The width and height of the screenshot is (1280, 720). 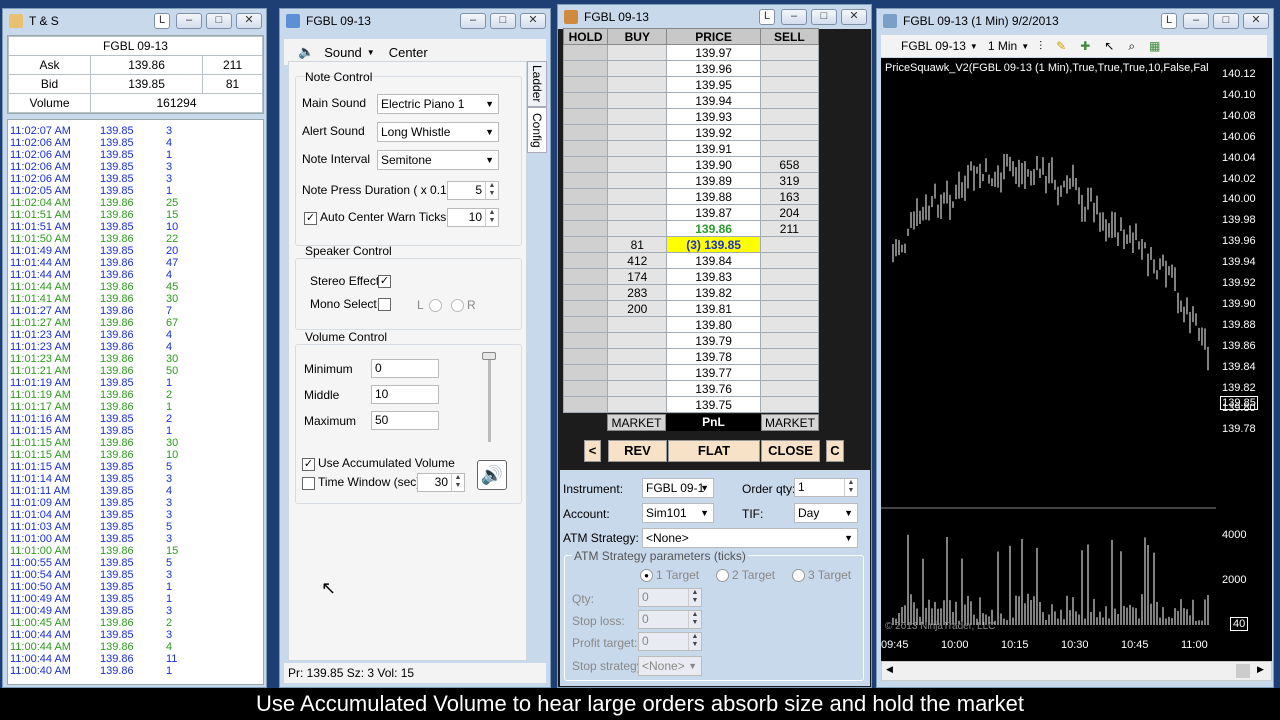 What do you see at coordinates (473, 217) in the screenshot?
I see `auto-center-stepper: 10 ▲ ▼` at bounding box center [473, 217].